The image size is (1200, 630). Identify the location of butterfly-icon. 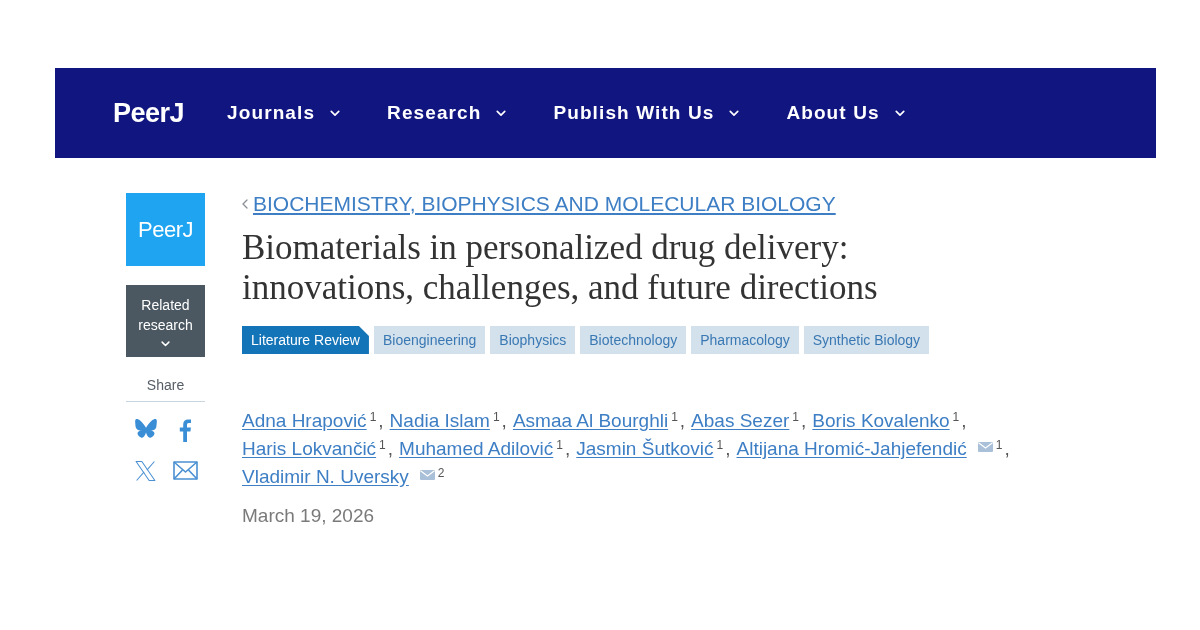
(145, 428).